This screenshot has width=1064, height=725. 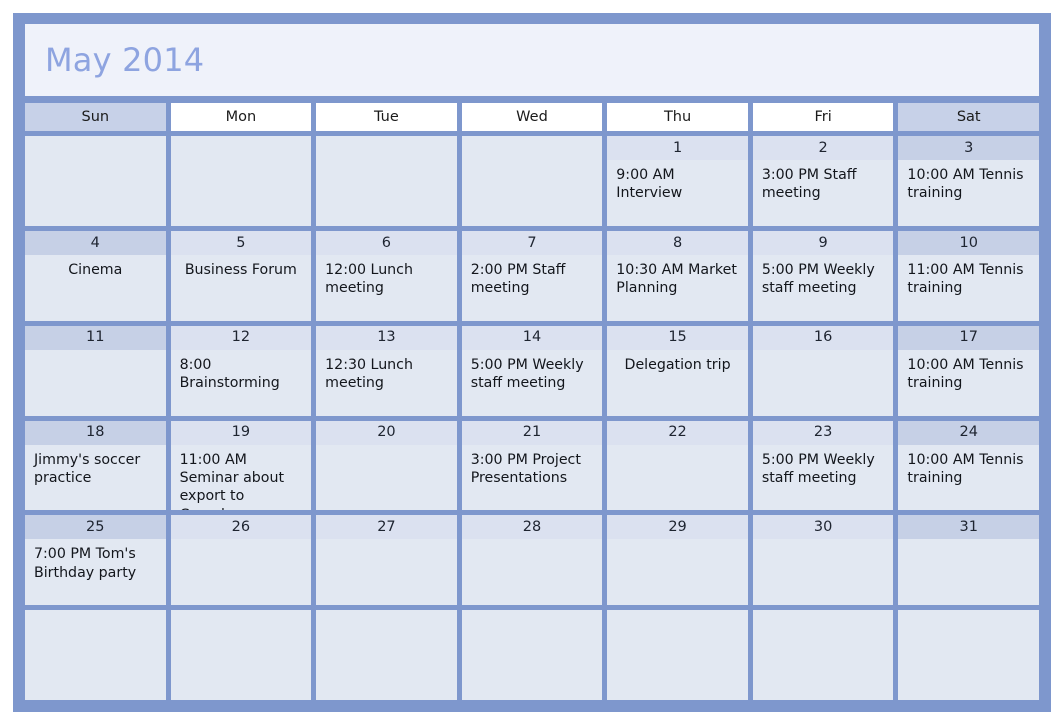 I want to click on date-number: 15, so click(x=677, y=337).